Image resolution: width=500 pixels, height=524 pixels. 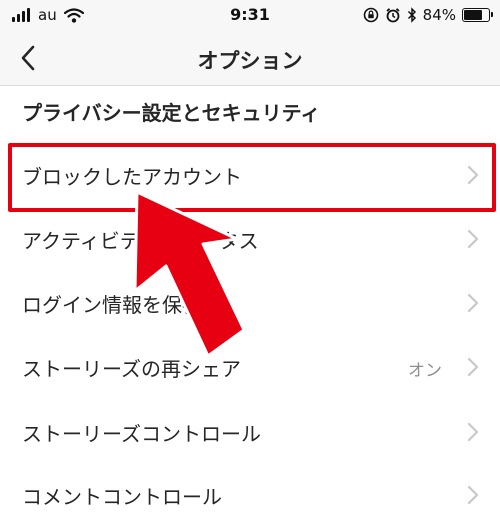 What do you see at coordinates (140, 241) in the screenshot?
I see `menu-item-label: アクティビティステータス` at bounding box center [140, 241].